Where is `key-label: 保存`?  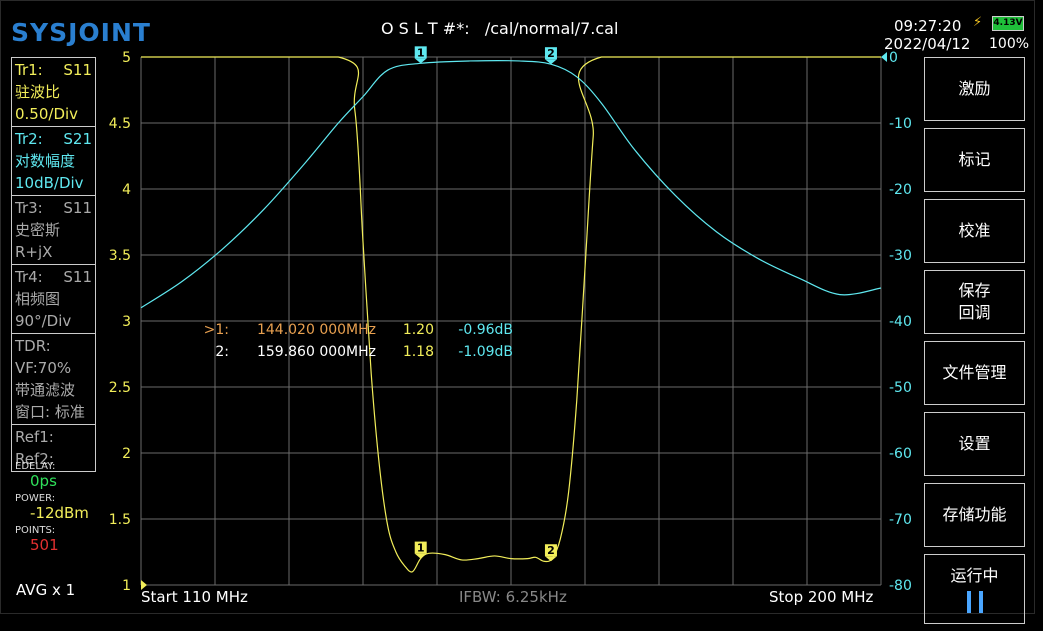
key-label: 保存 is located at coordinates (974, 290).